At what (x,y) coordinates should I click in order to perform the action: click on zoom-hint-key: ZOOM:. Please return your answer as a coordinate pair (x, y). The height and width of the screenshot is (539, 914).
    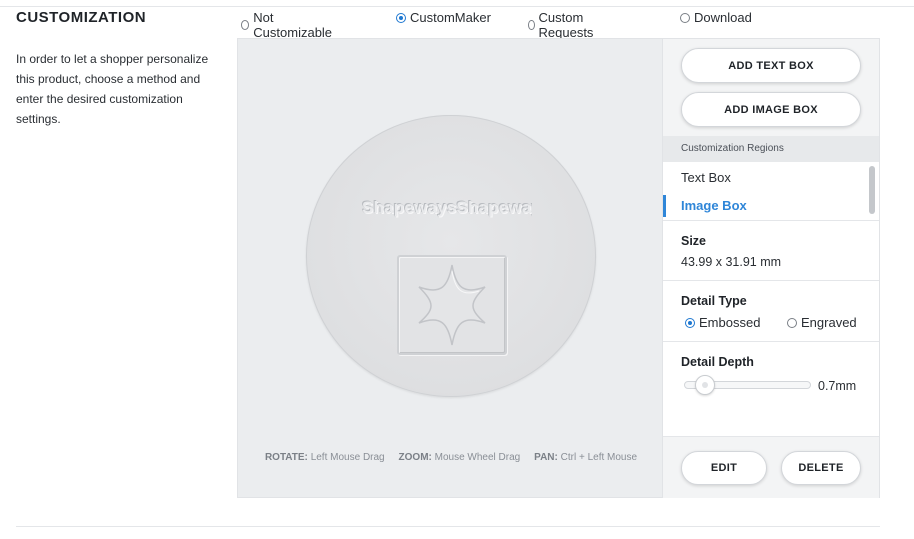
    Looking at the image, I should click on (415, 457).